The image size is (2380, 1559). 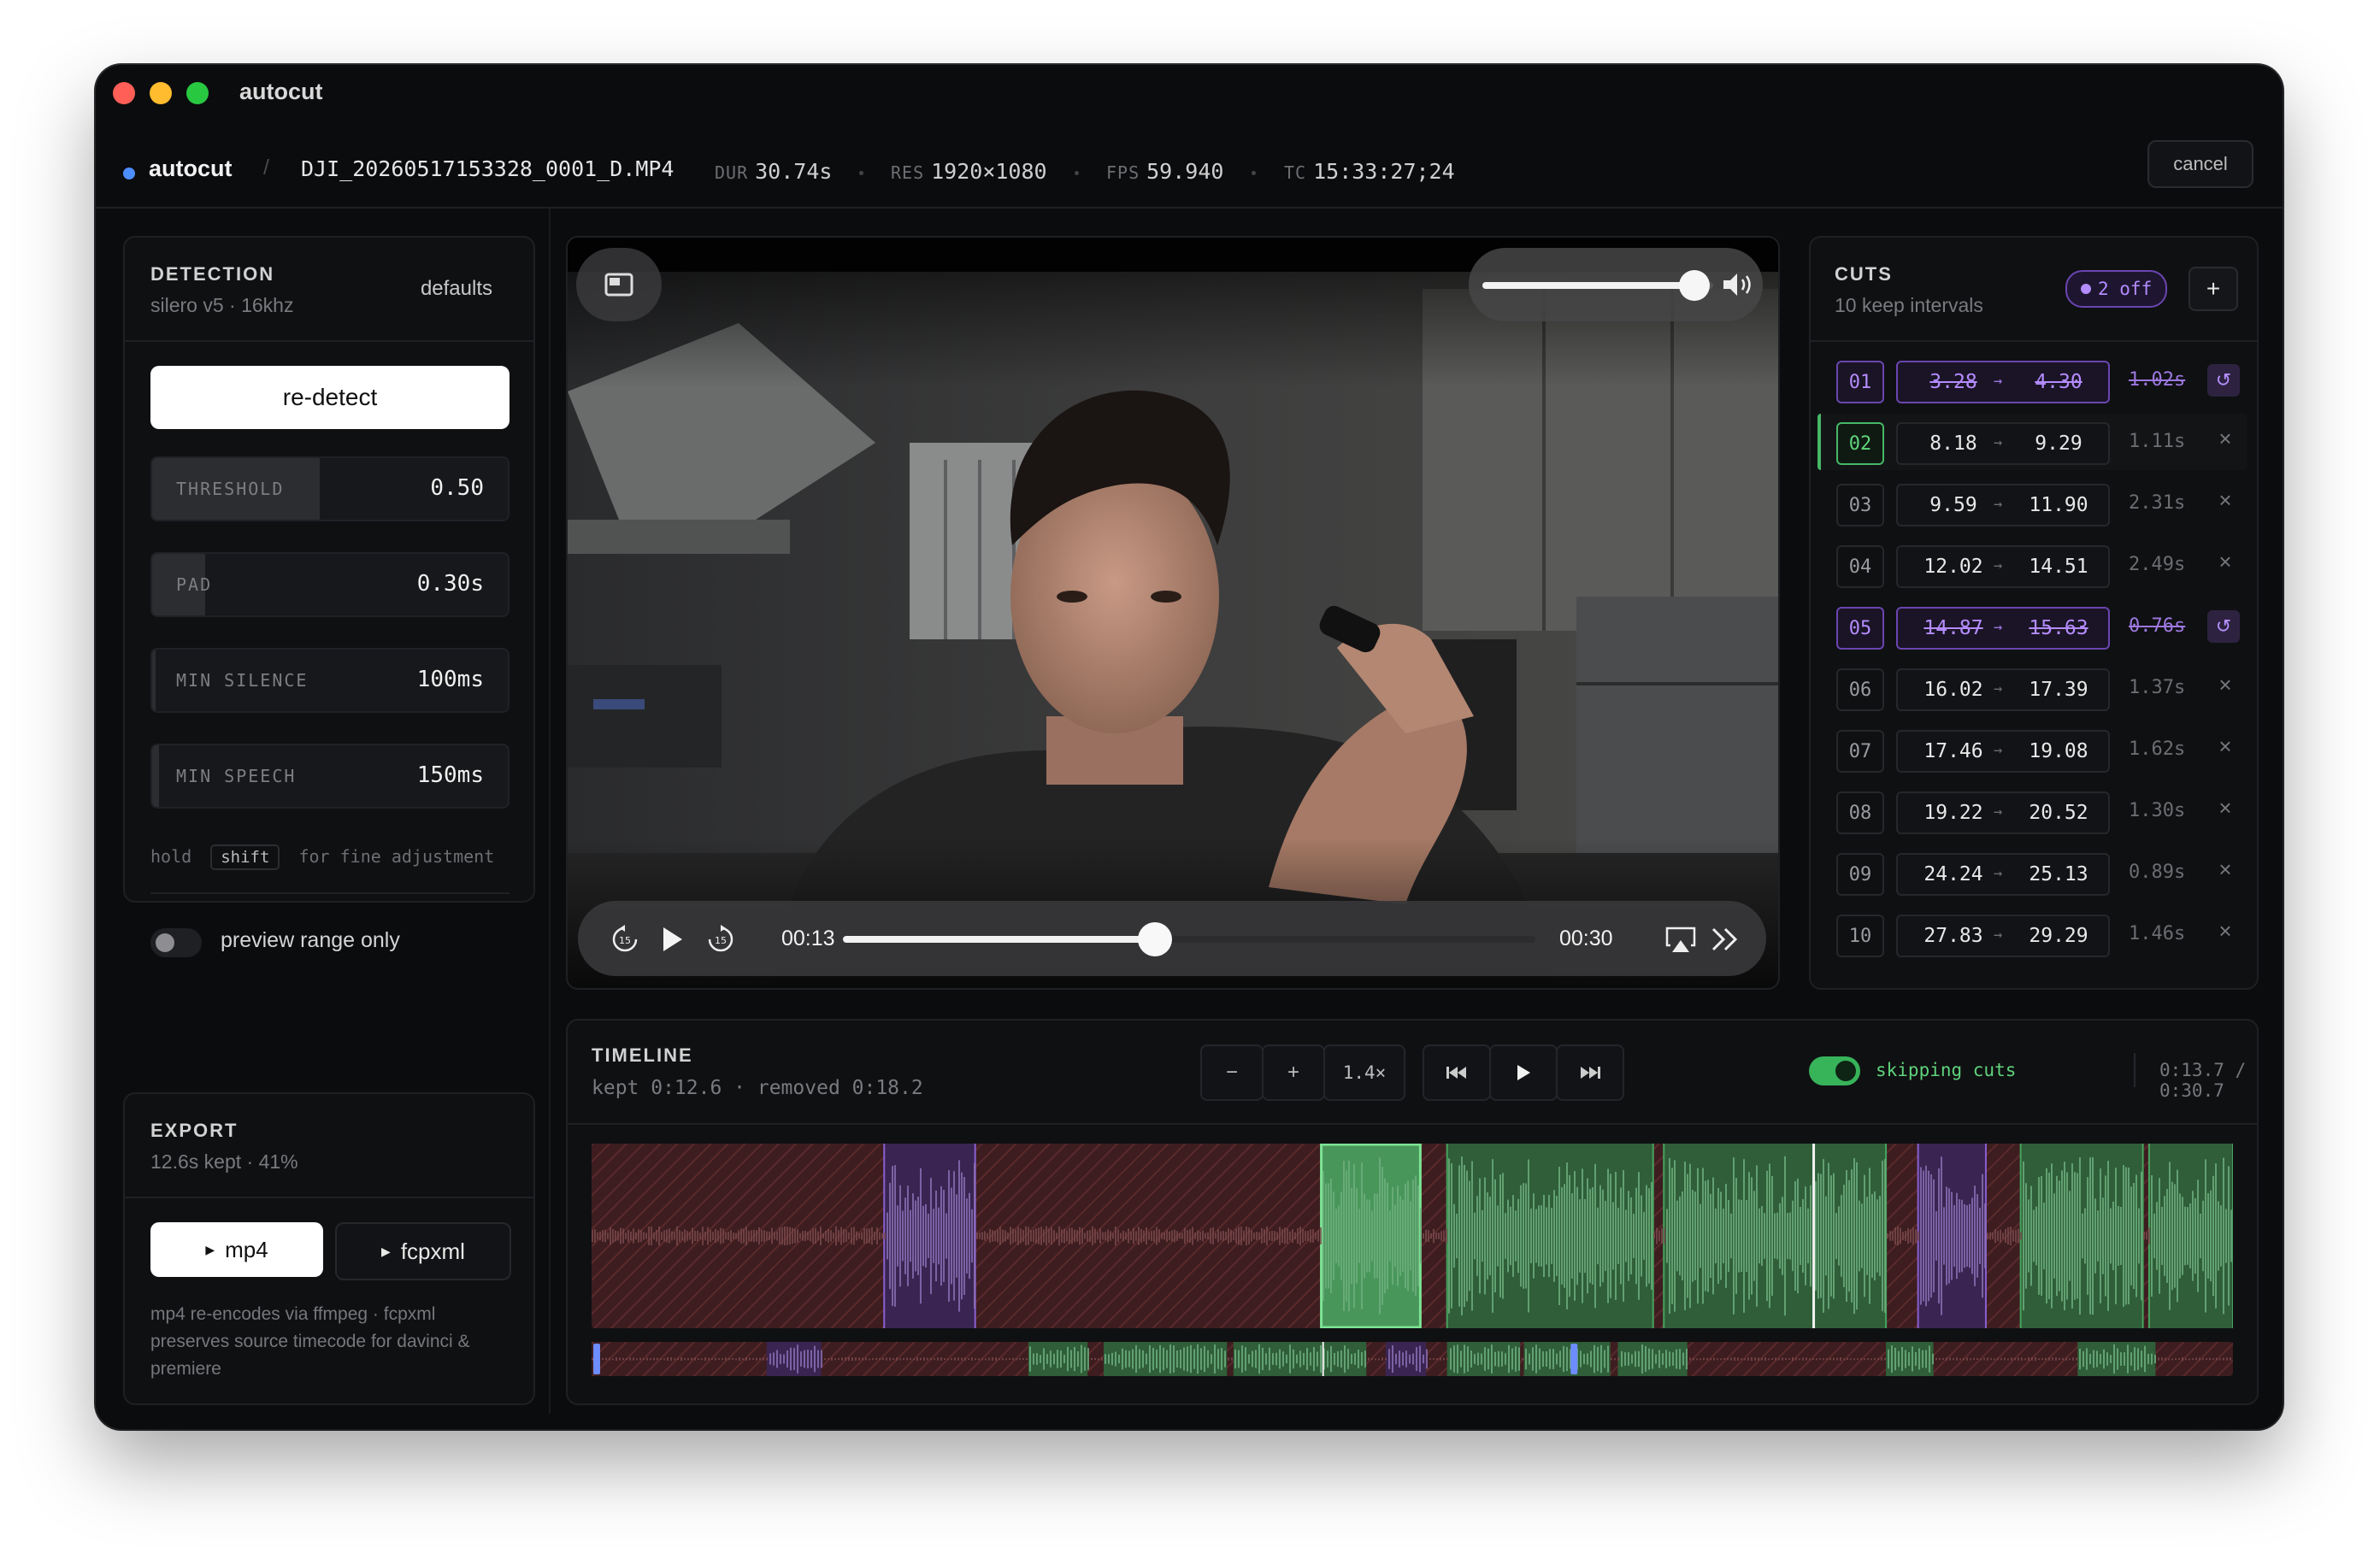 I want to click on cancel-button: cancel, so click(x=2200, y=164).